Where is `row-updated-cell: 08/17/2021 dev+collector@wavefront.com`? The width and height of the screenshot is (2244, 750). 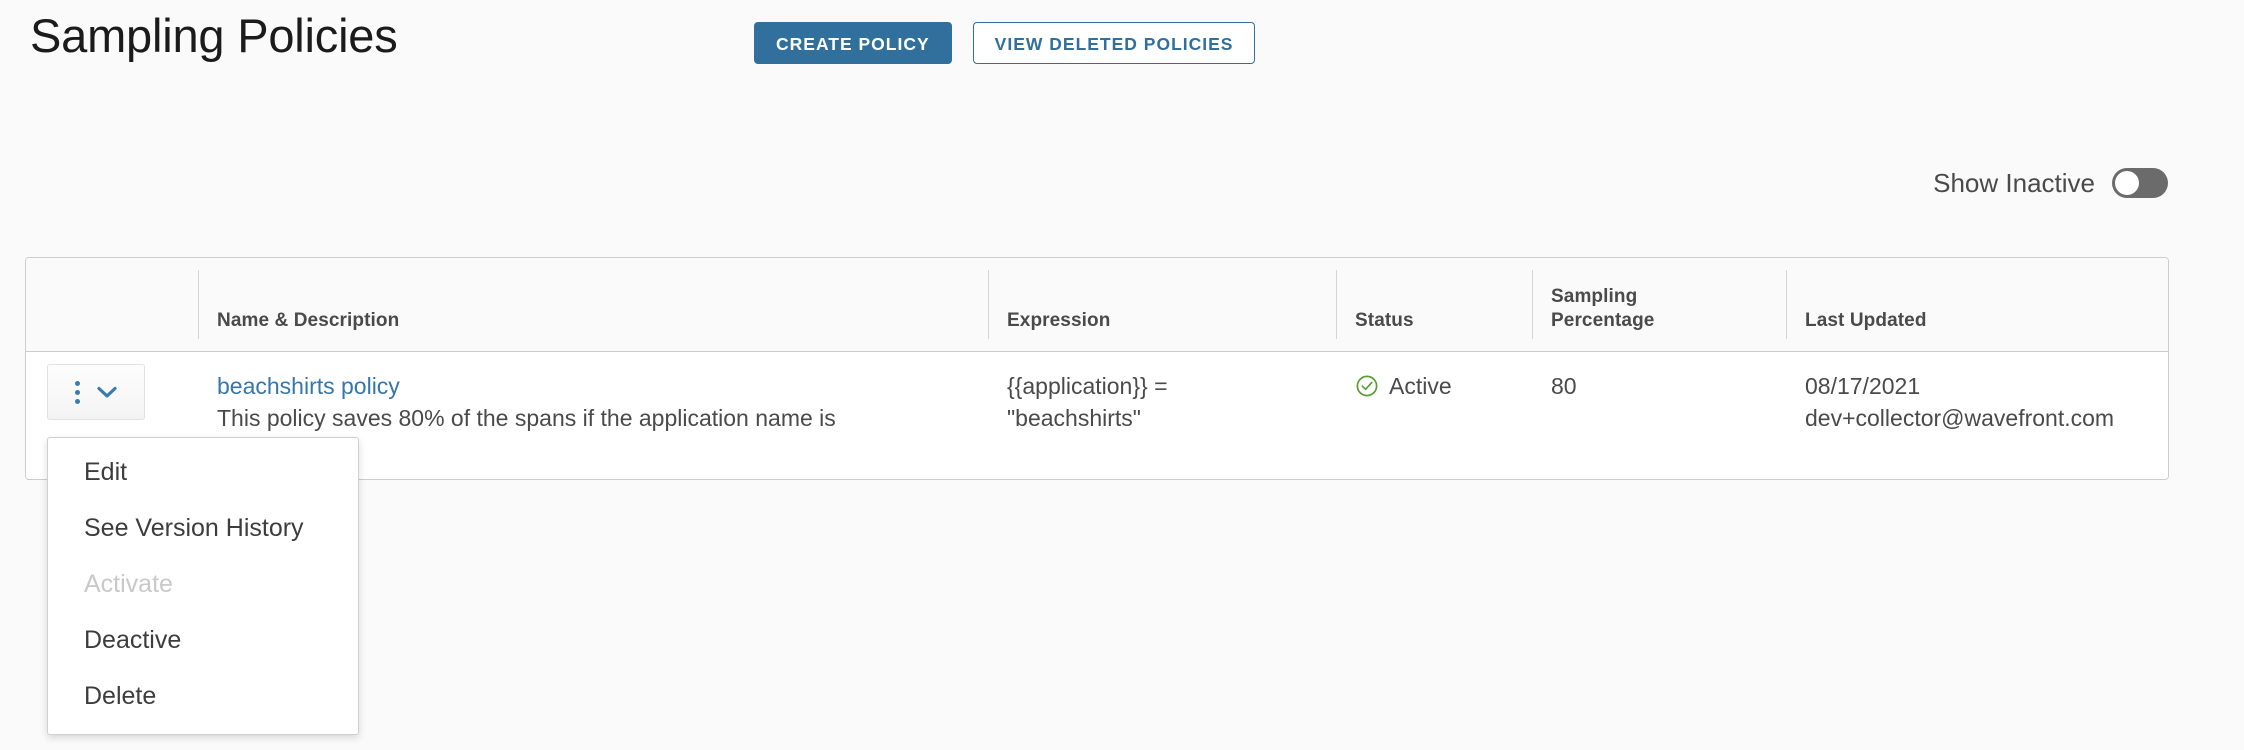 row-updated-cell: 08/17/2021 dev+collector@wavefront.com is located at coordinates (1977, 415).